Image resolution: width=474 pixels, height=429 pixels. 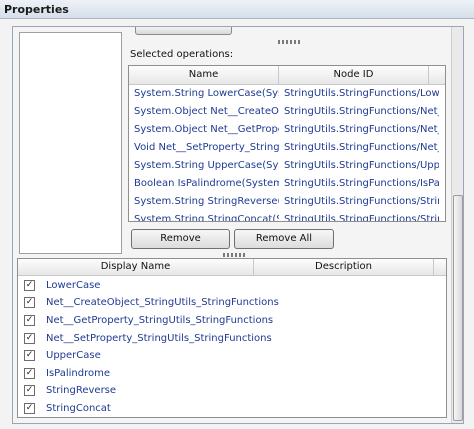 What do you see at coordinates (206, 129) in the screenshot?
I see `operation-name-cell: System.Object Net__GetProperty` at bounding box center [206, 129].